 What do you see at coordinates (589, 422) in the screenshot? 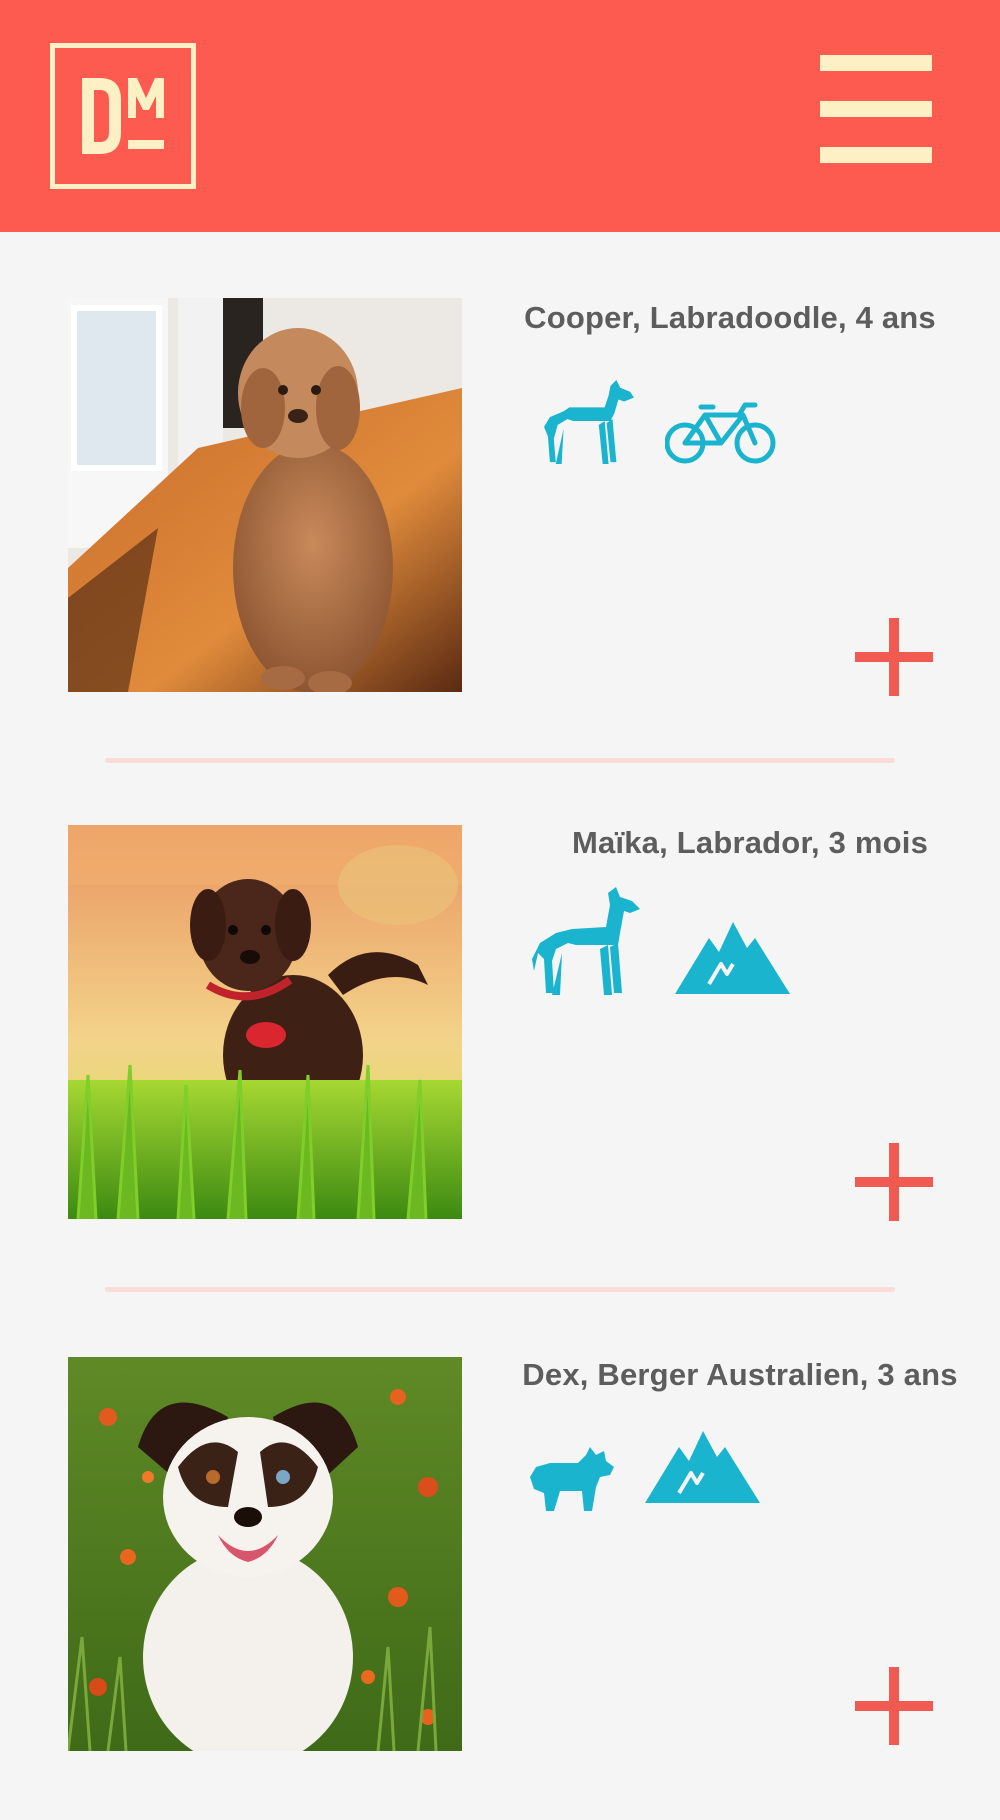
I see `large-dog-icon` at bounding box center [589, 422].